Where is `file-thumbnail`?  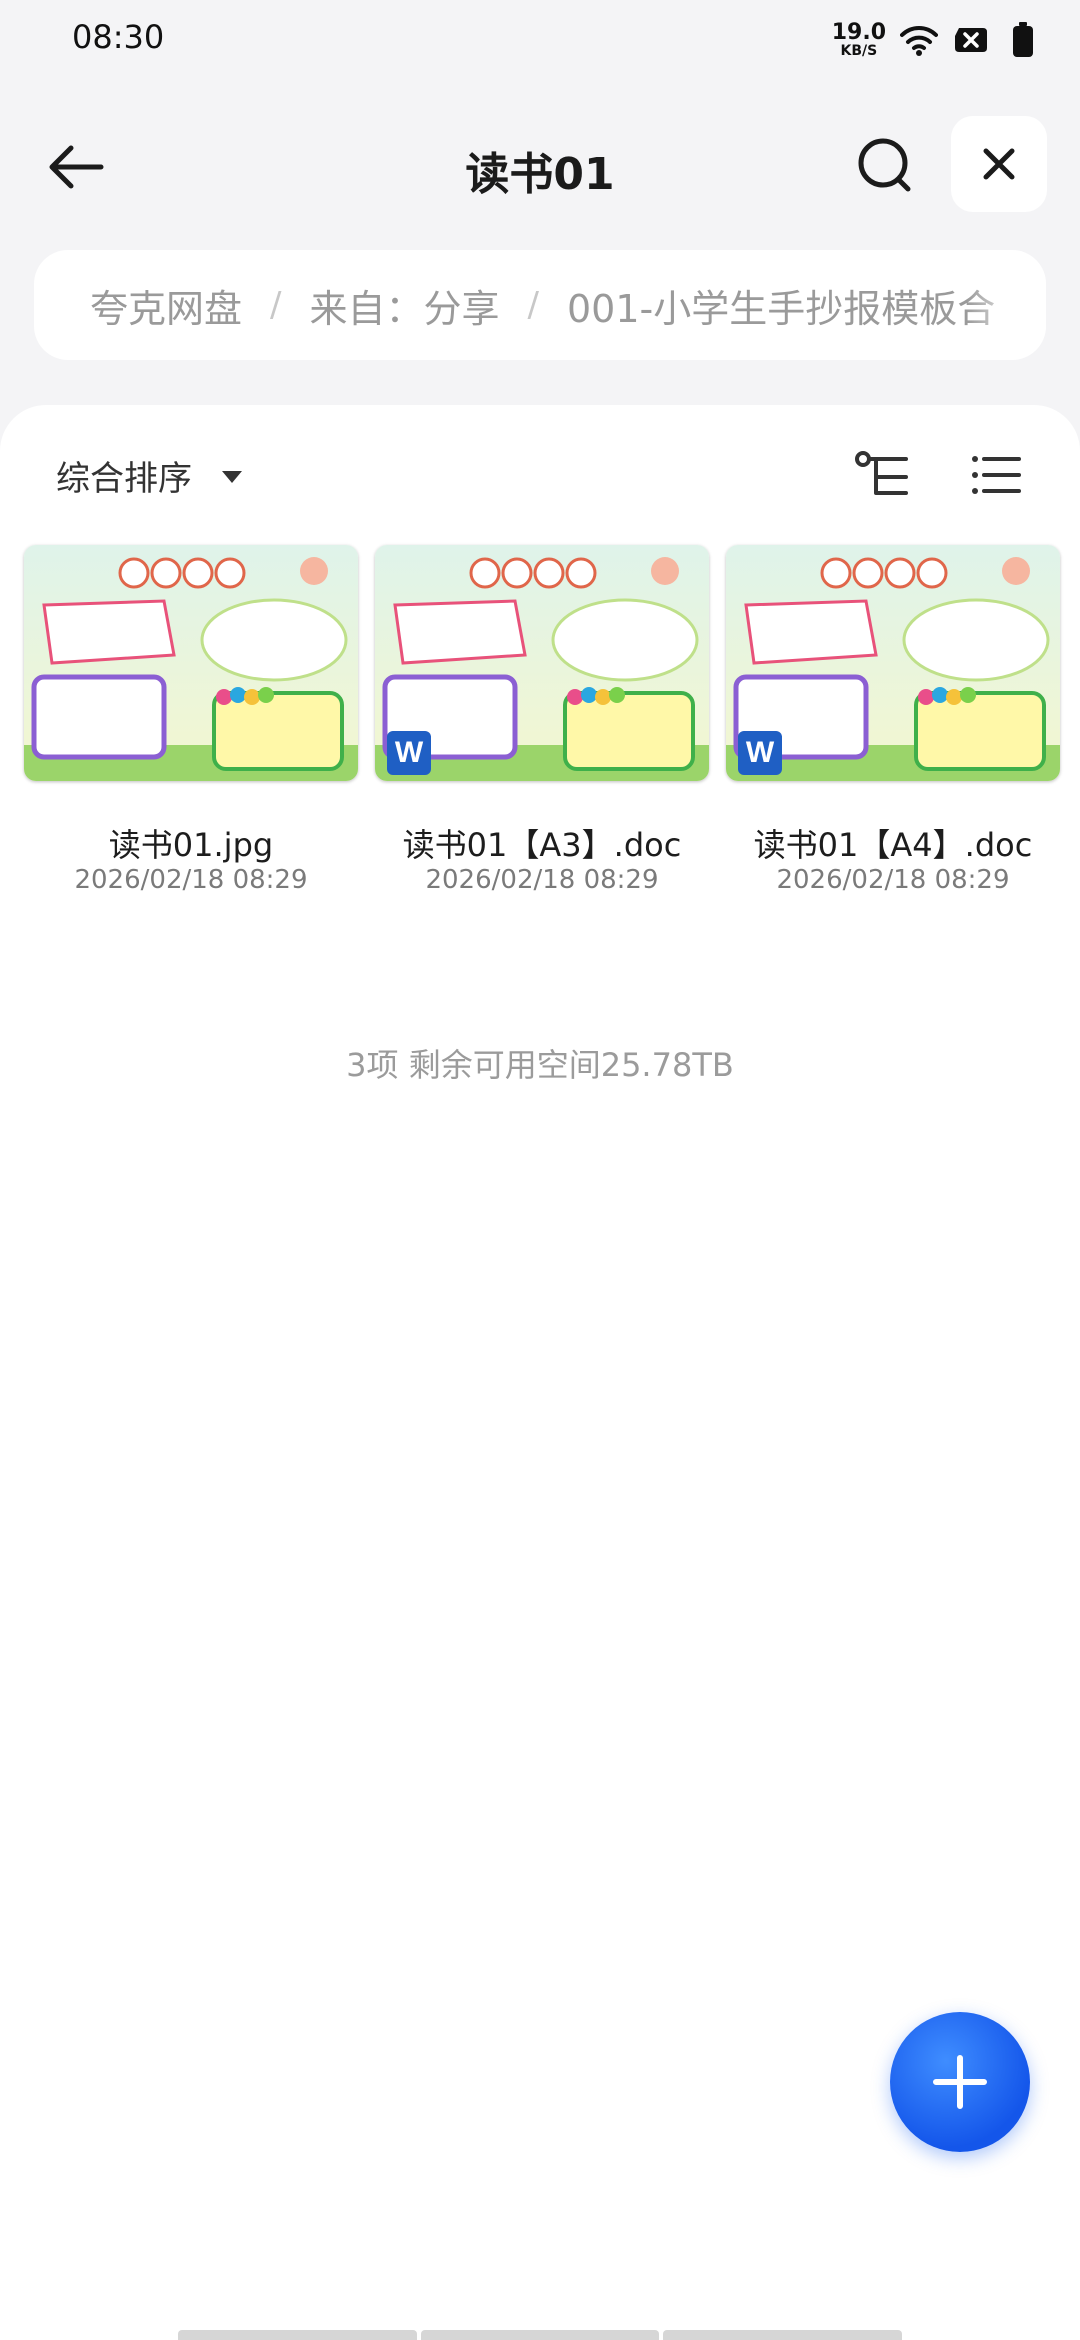
file-thumbnail is located at coordinates (191, 663).